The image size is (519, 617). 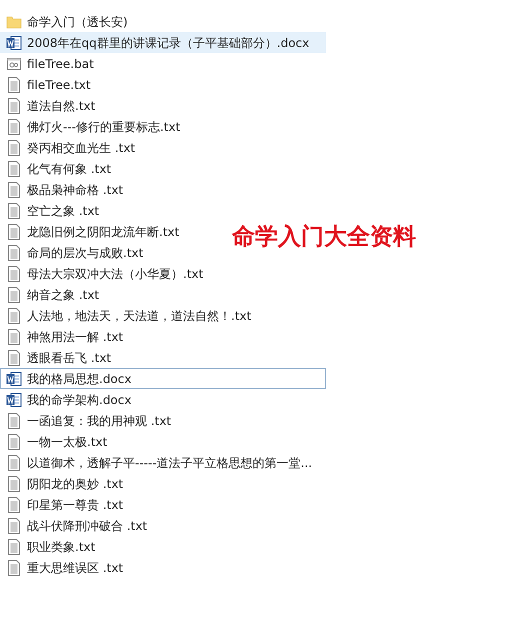 I want to click on file-item: 印星第一尊贵 .txt, so click(x=62, y=504).